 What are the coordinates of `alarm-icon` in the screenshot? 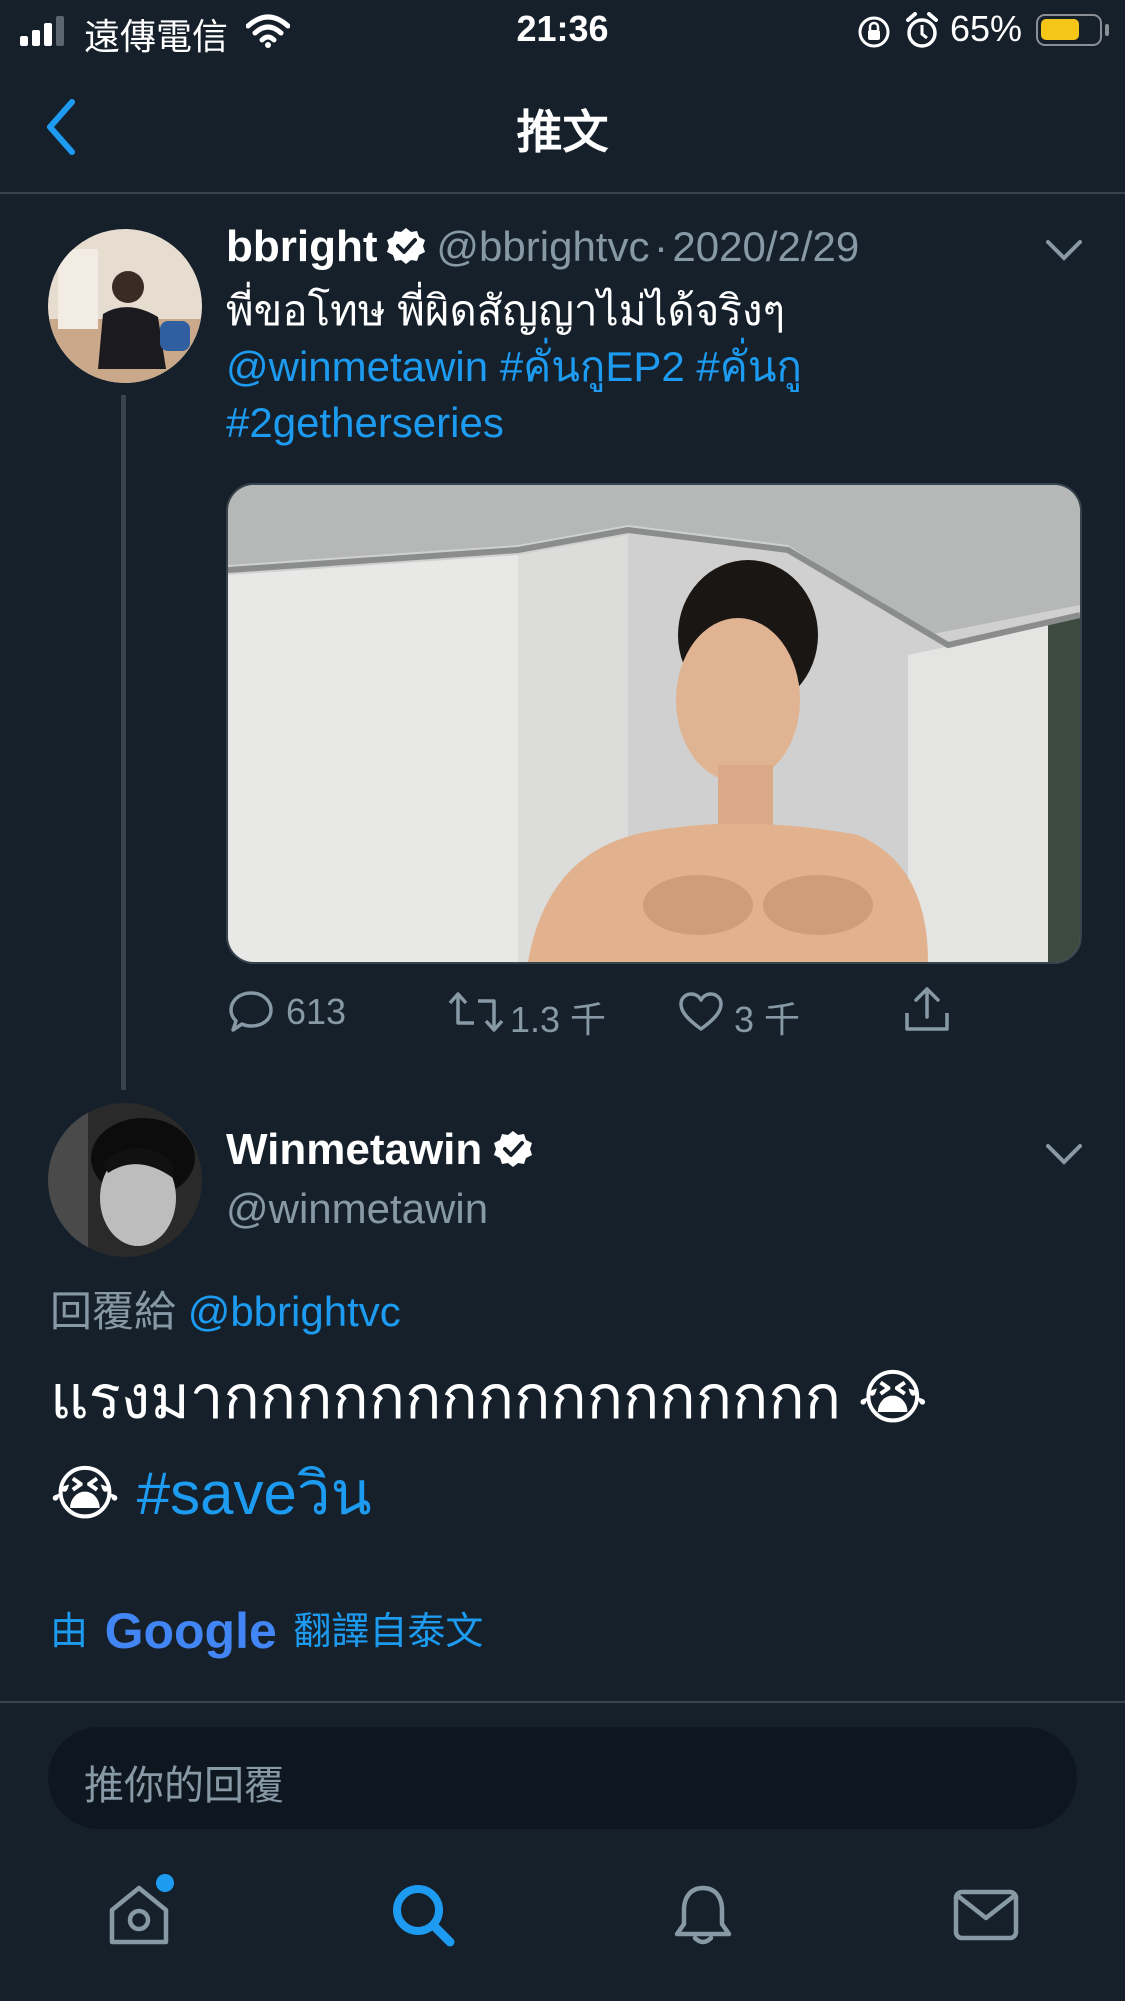 It's located at (922, 30).